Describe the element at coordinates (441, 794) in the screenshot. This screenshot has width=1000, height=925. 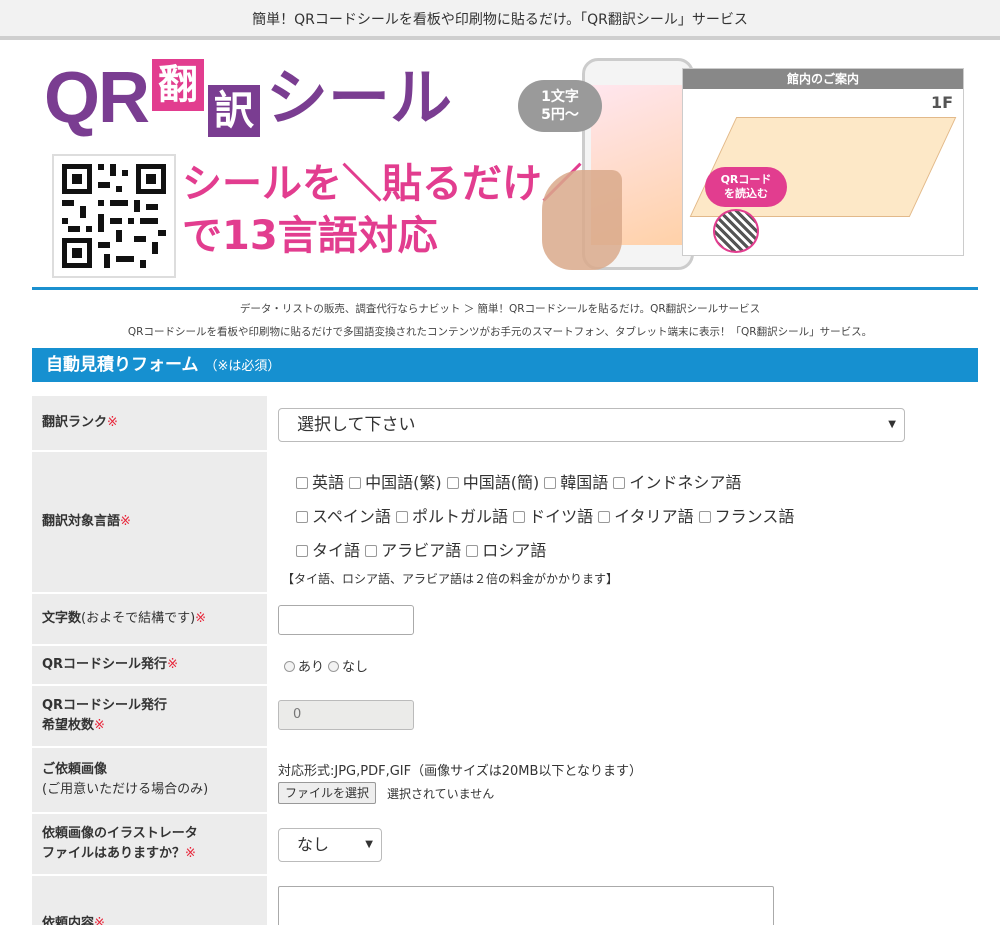
I see `file-status-text: 選択されていません` at that location.